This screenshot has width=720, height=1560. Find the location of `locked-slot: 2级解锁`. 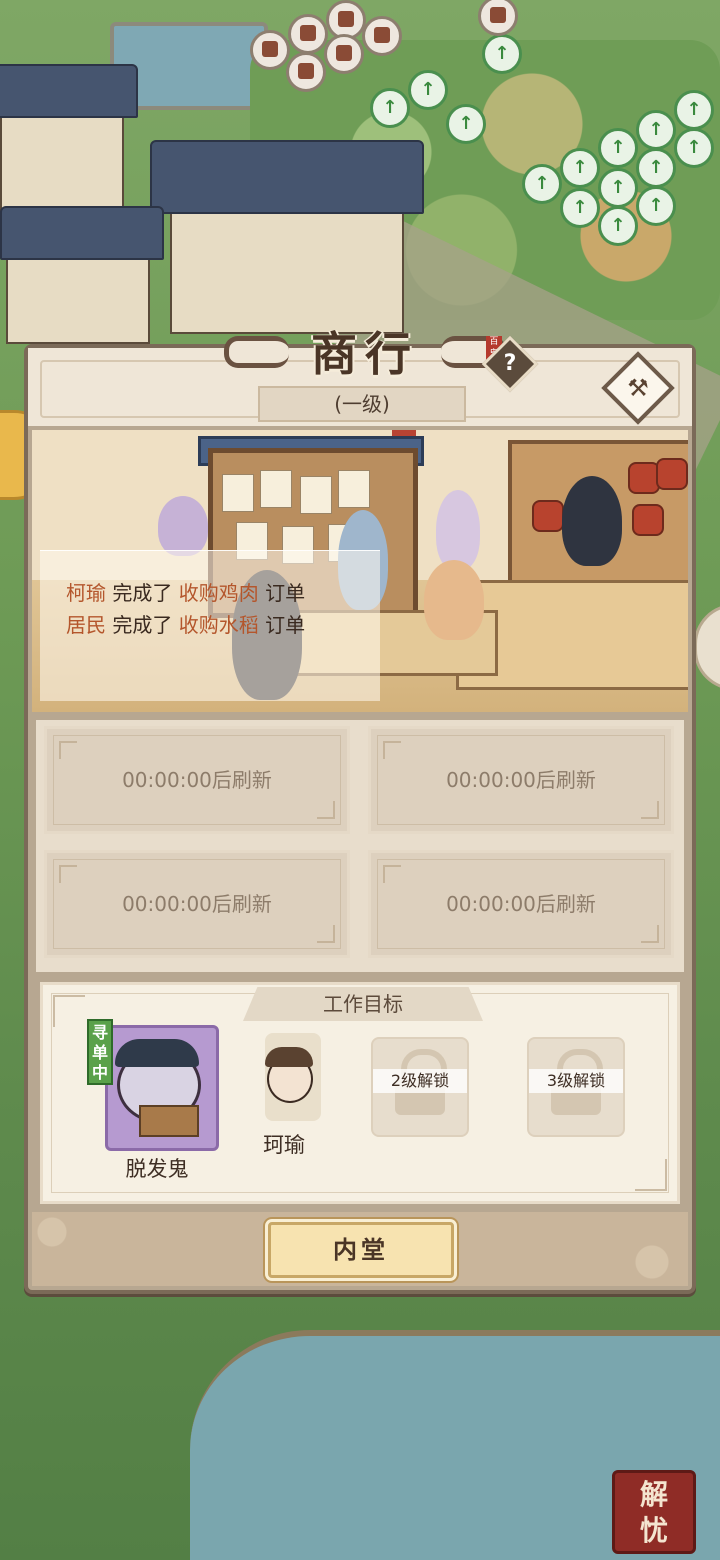

locked-slot: 2级解锁 is located at coordinates (420, 1087).